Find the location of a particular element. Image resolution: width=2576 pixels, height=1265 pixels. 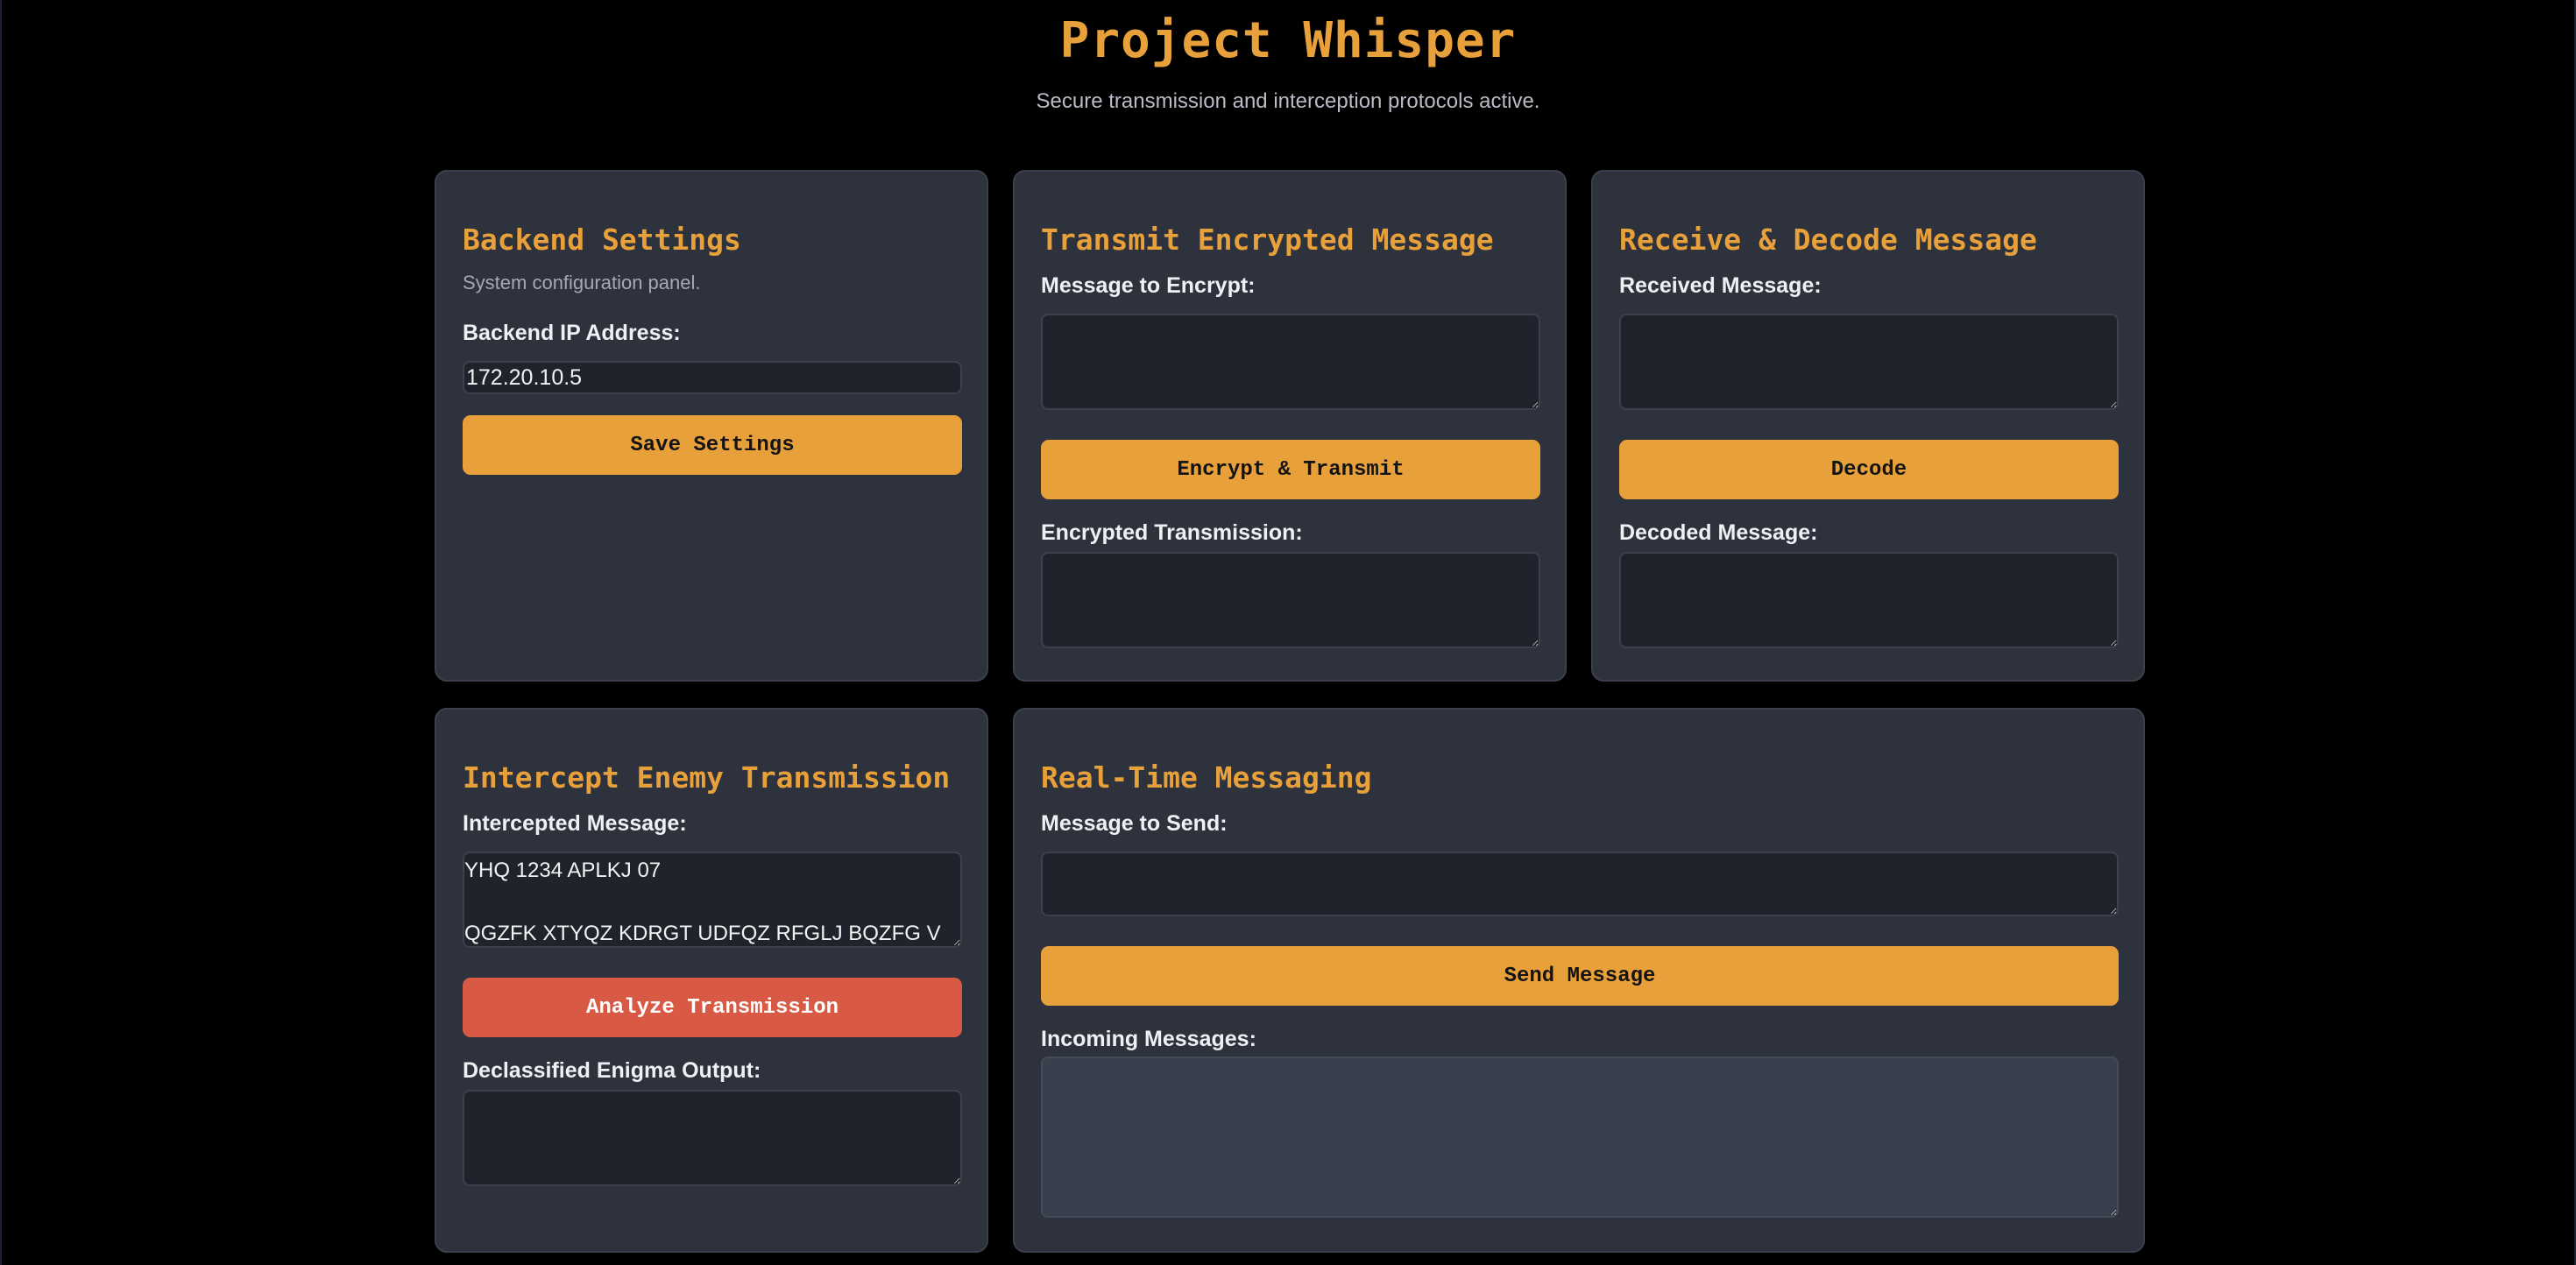

message-to-send-label: Message to Send: is located at coordinates (1134, 823).